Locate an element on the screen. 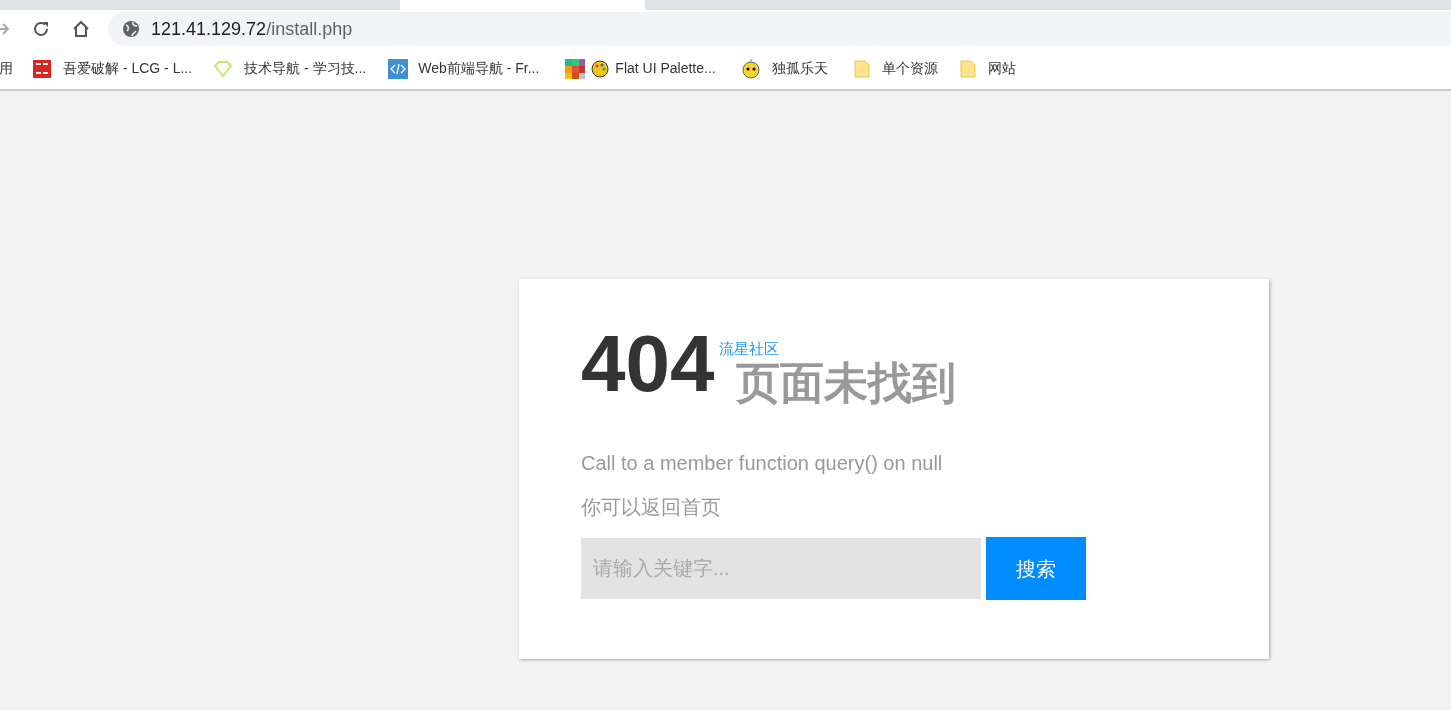  address-bar: 121.41.129.72/install.php is located at coordinates (779, 29).